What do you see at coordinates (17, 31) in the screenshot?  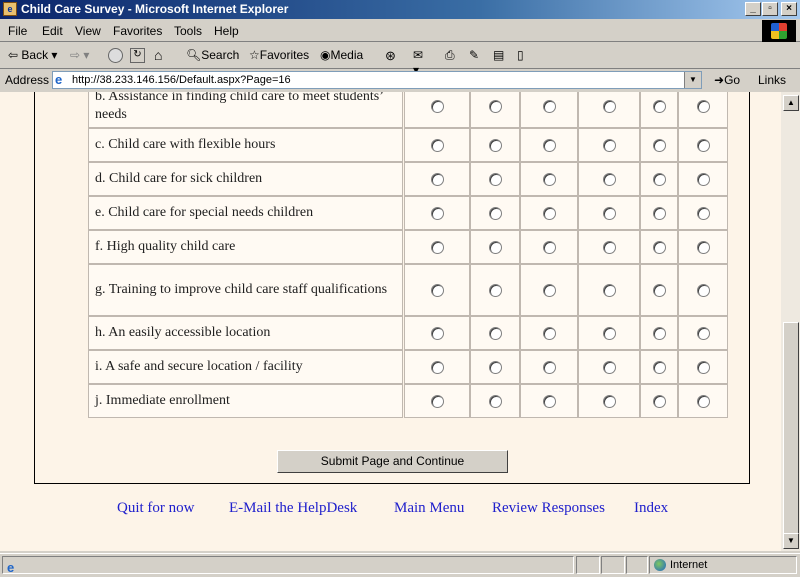 I see `menu-file: File` at bounding box center [17, 31].